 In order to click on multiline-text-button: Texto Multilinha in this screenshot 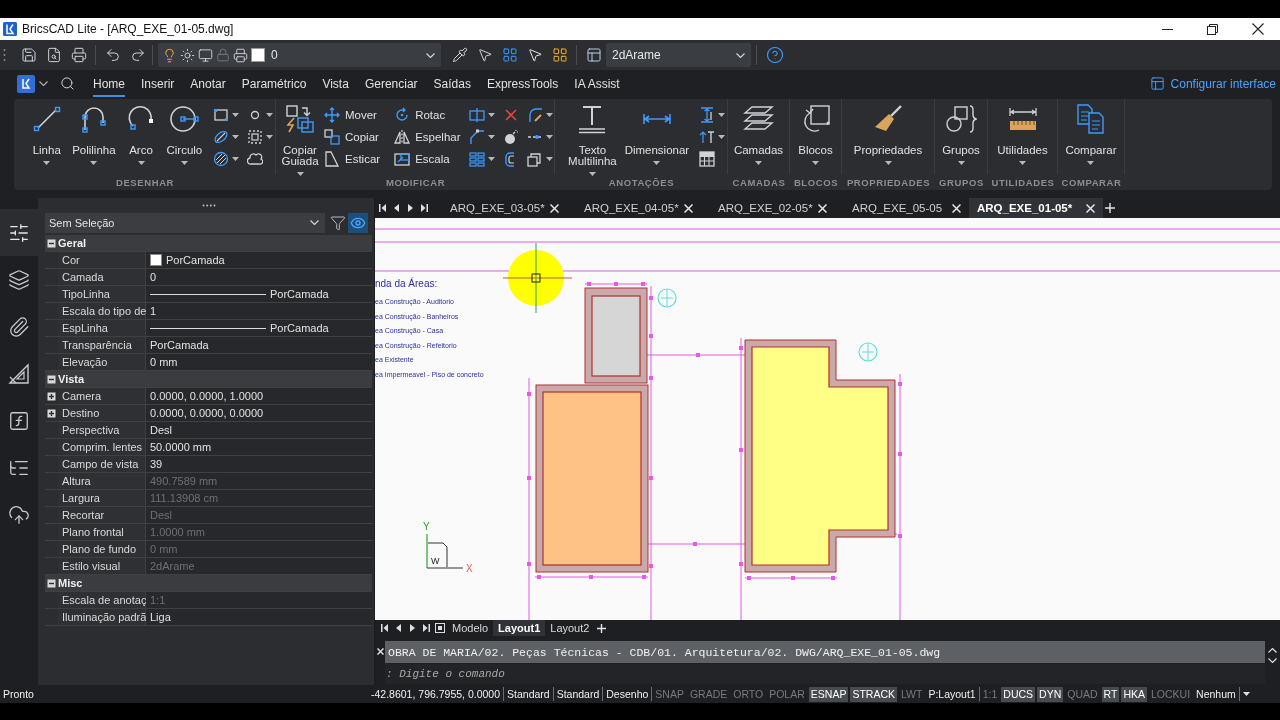, I will do `click(592, 139)`.